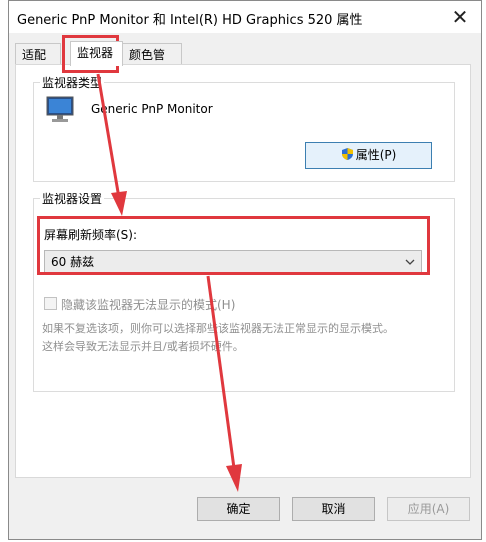  I want to click on cancel-button-label: 取消, so click(333, 509).